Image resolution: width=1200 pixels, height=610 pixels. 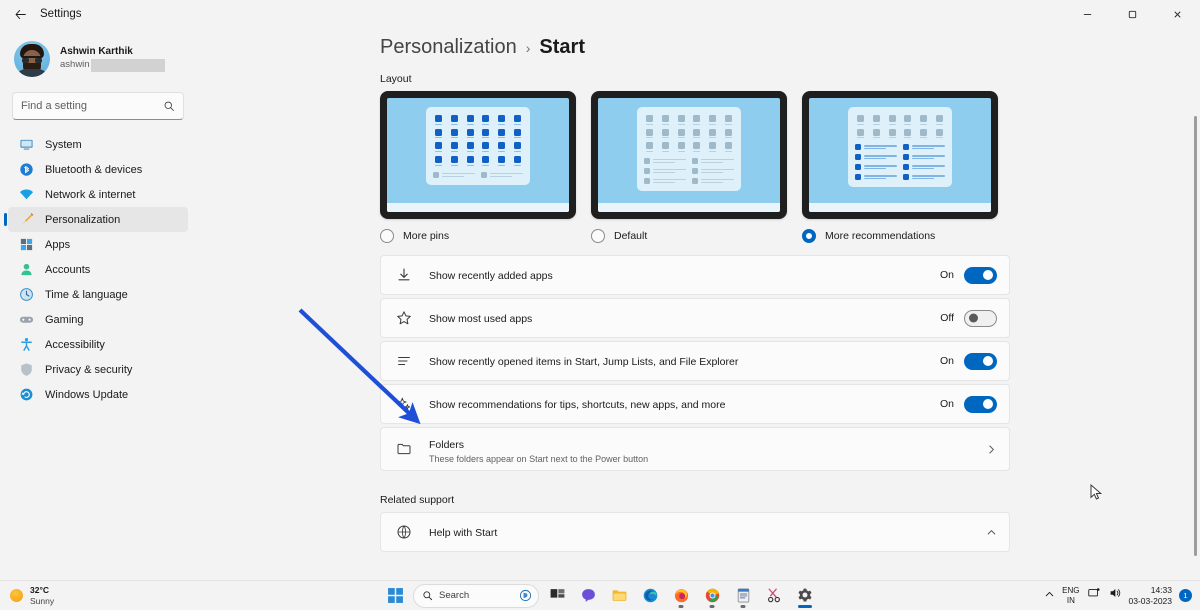 What do you see at coordinates (478, 167) in the screenshot?
I see `layout-option-more-pins: More pins` at bounding box center [478, 167].